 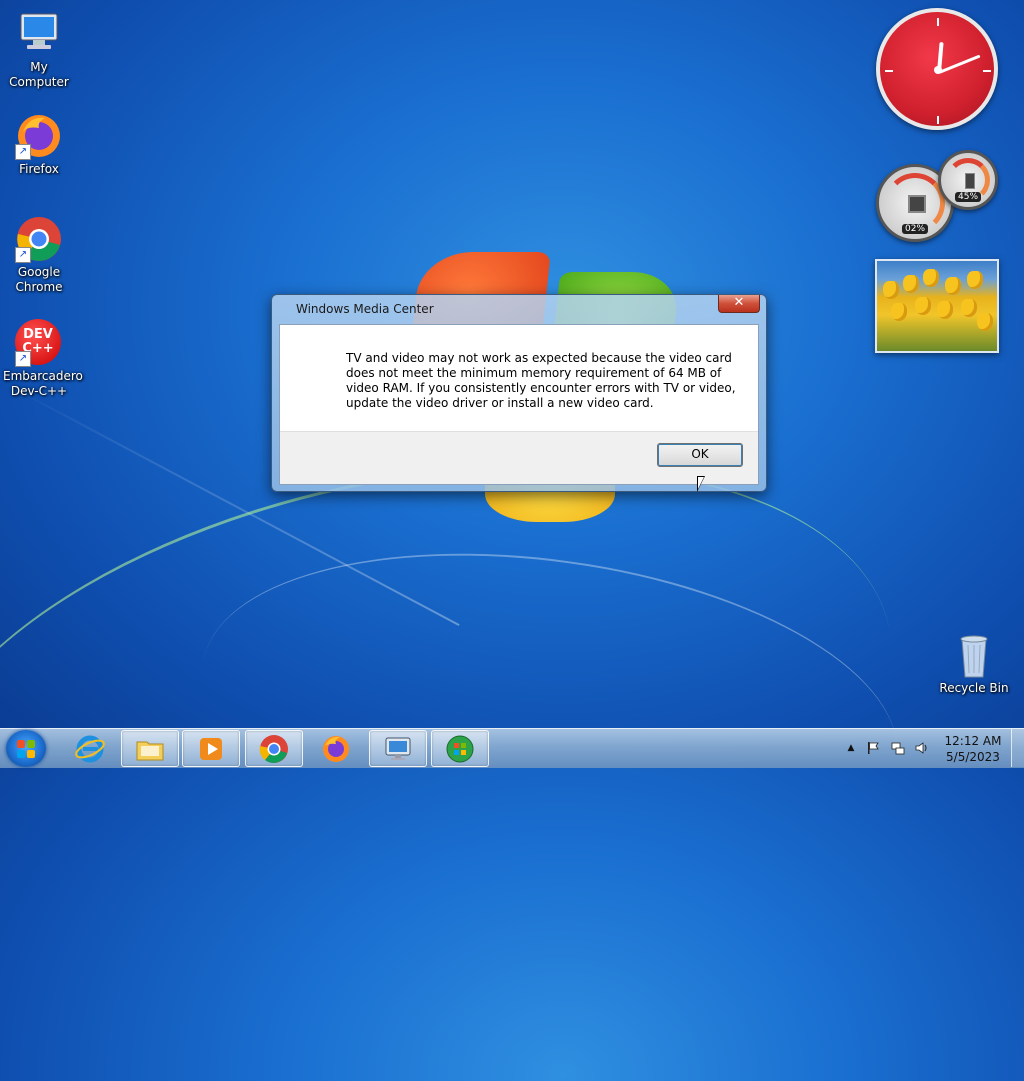 I want to click on desktop-icon-devcpp: DEV C++ ↗ Embarcadero Dev-C++, so click(x=41, y=359).